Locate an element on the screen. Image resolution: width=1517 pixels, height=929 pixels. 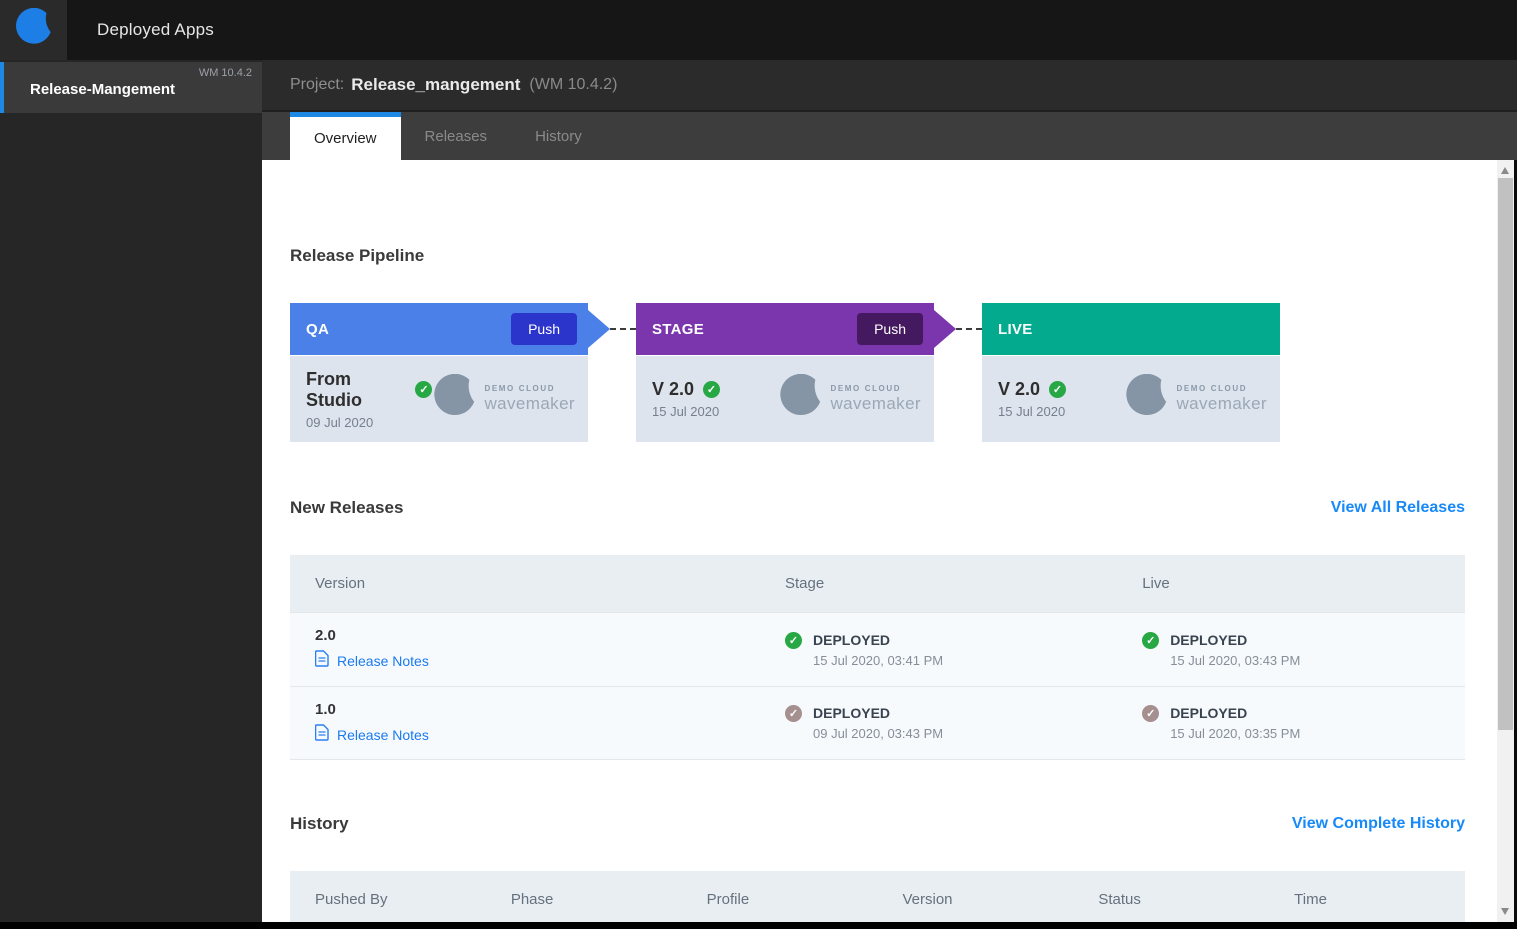
stage-arrow-icon is located at coordinates (945, 329).